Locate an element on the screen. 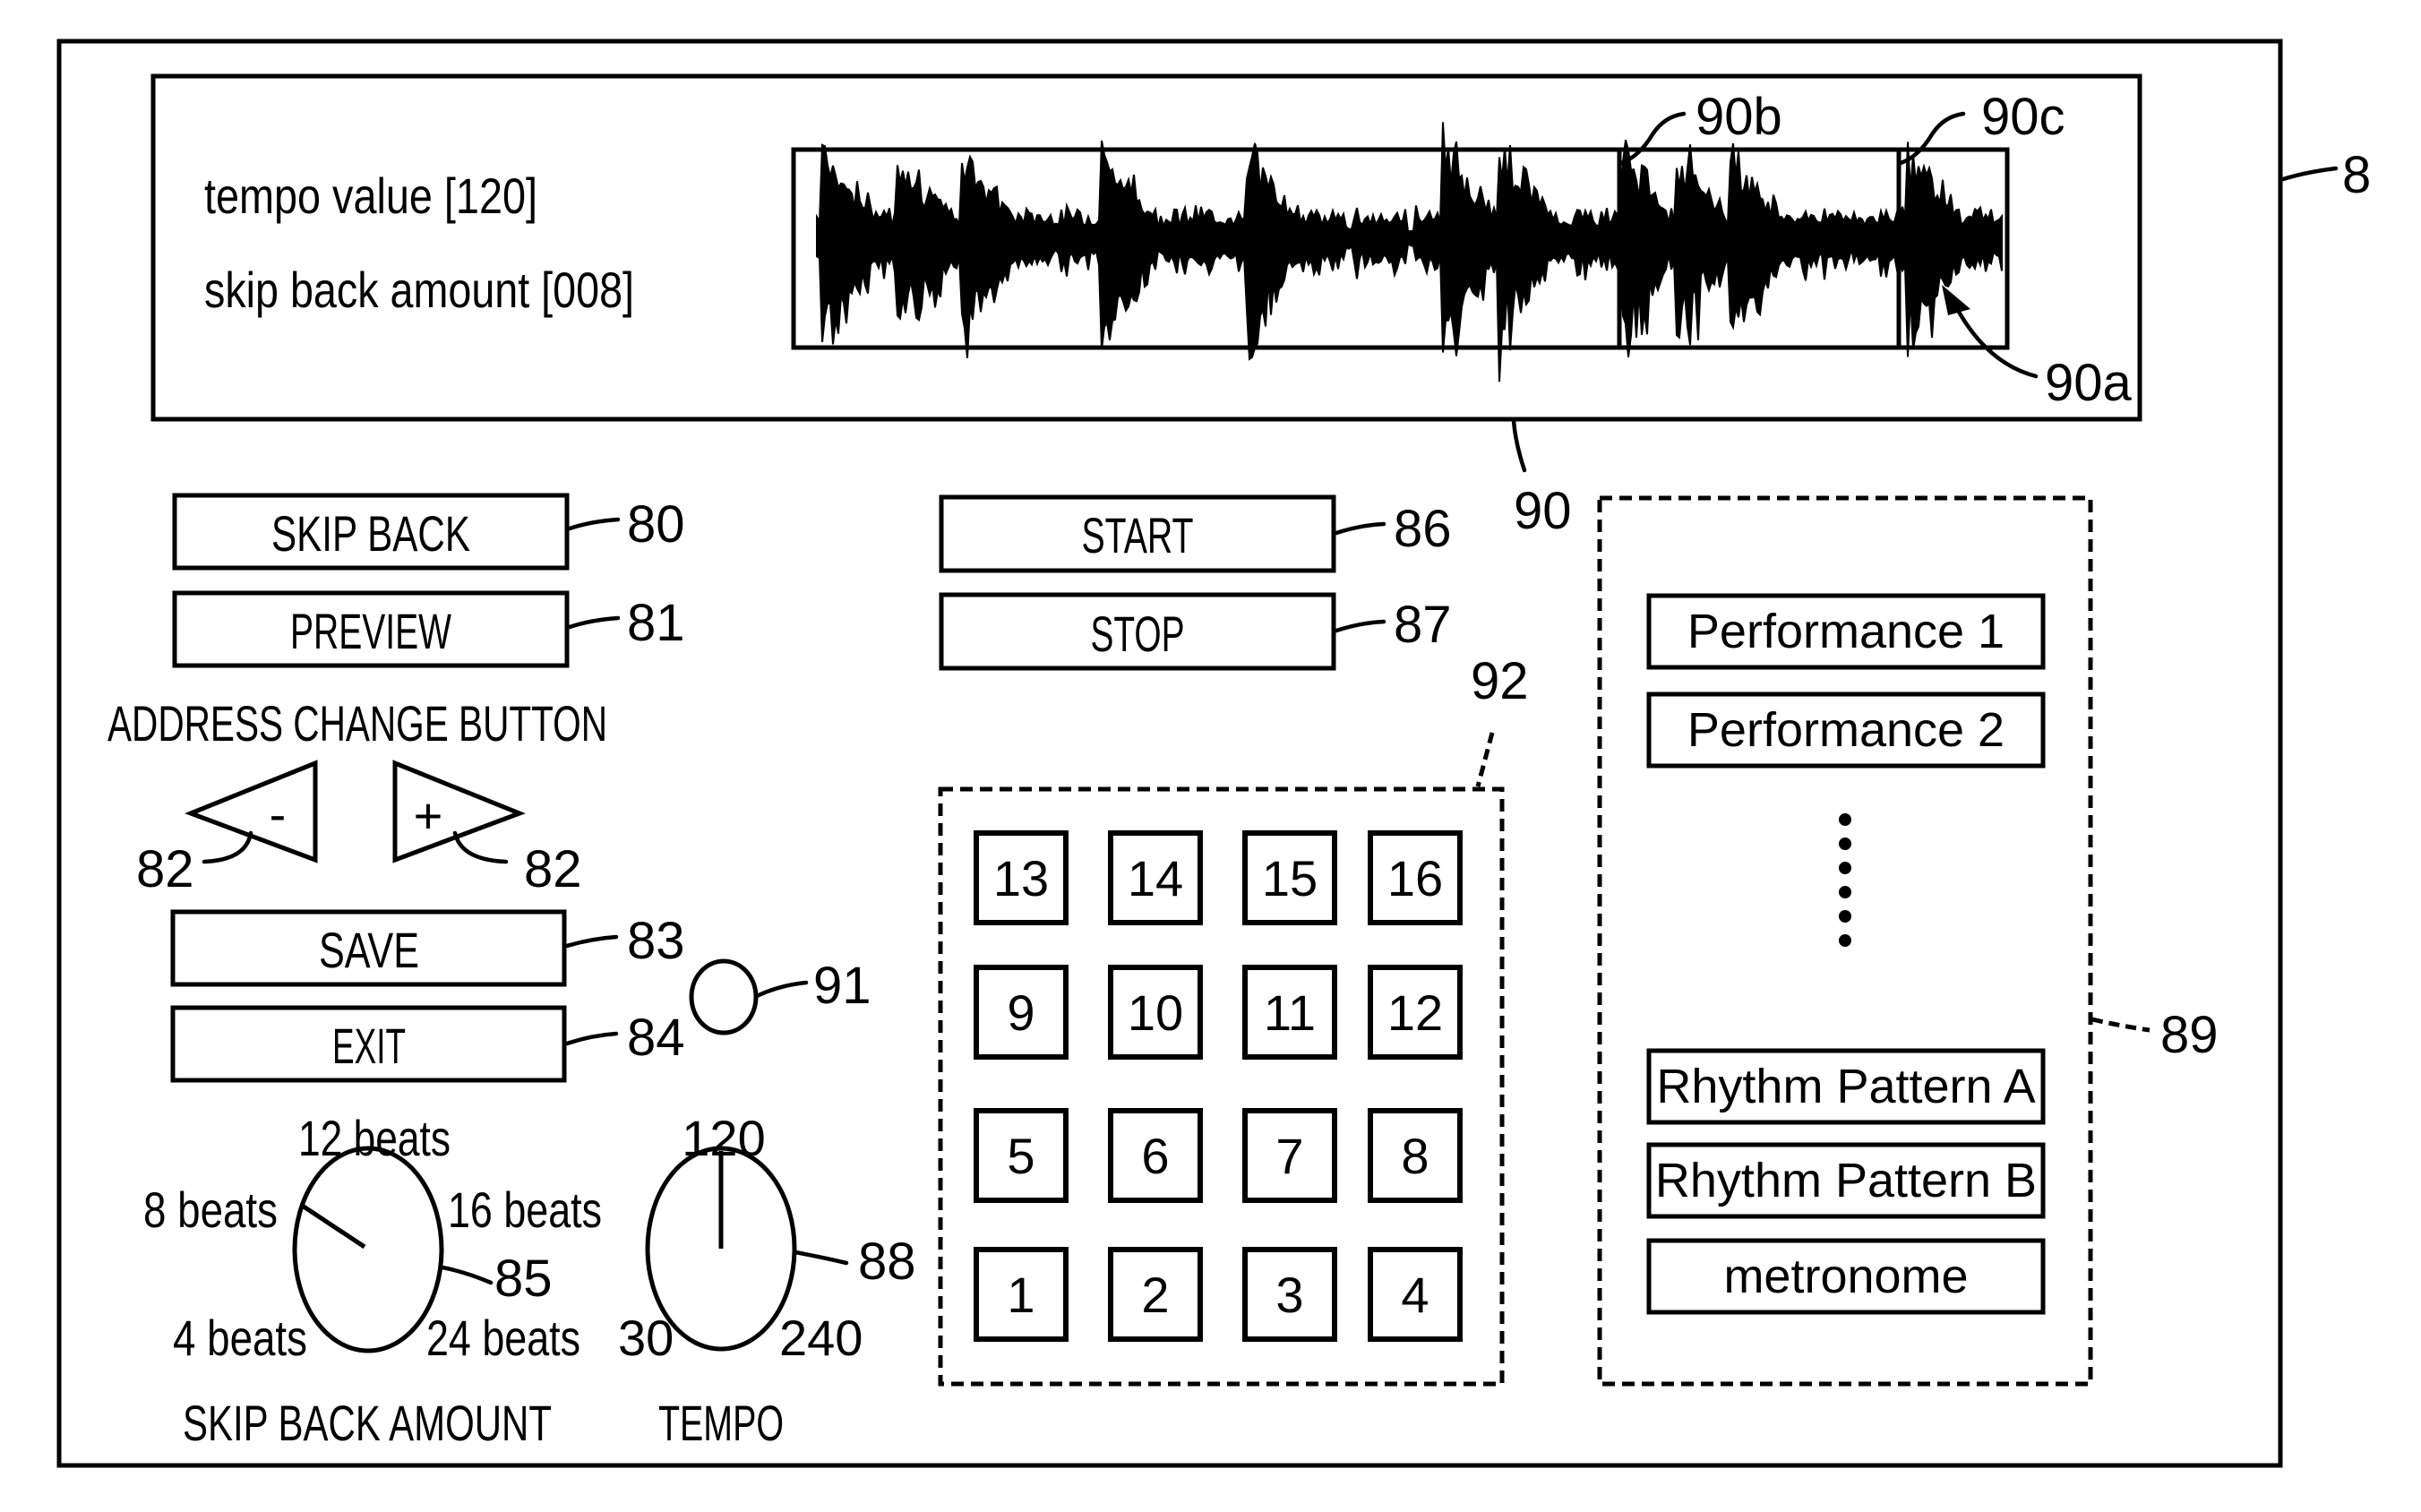  pad-15: 15 is located at coordinates (1290, 878).